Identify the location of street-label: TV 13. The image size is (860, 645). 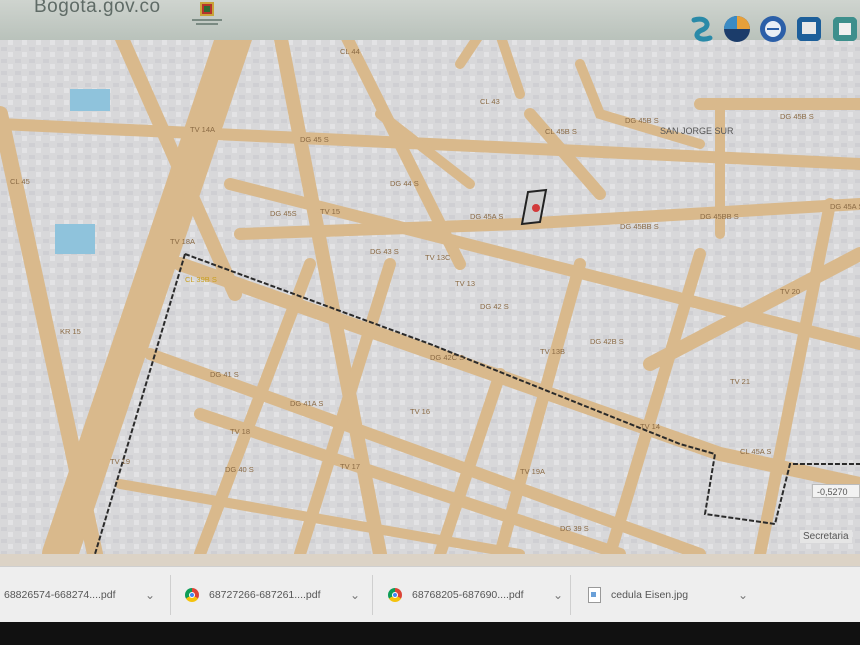
(465, 283).